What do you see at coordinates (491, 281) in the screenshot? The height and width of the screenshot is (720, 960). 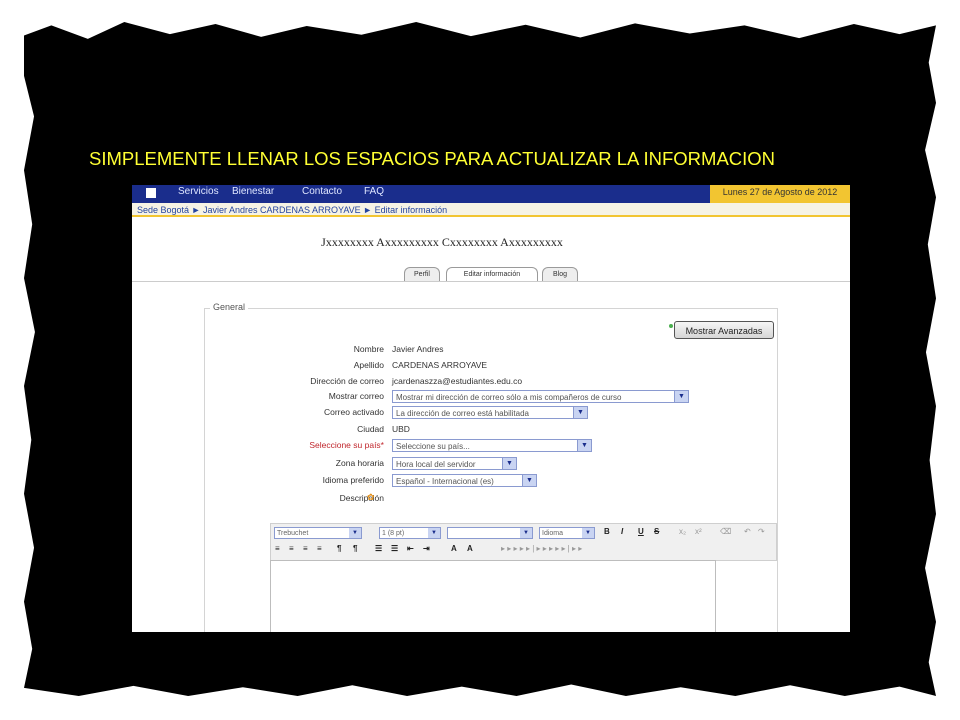 I see `tab-divider` at bounding box center [491, 281].